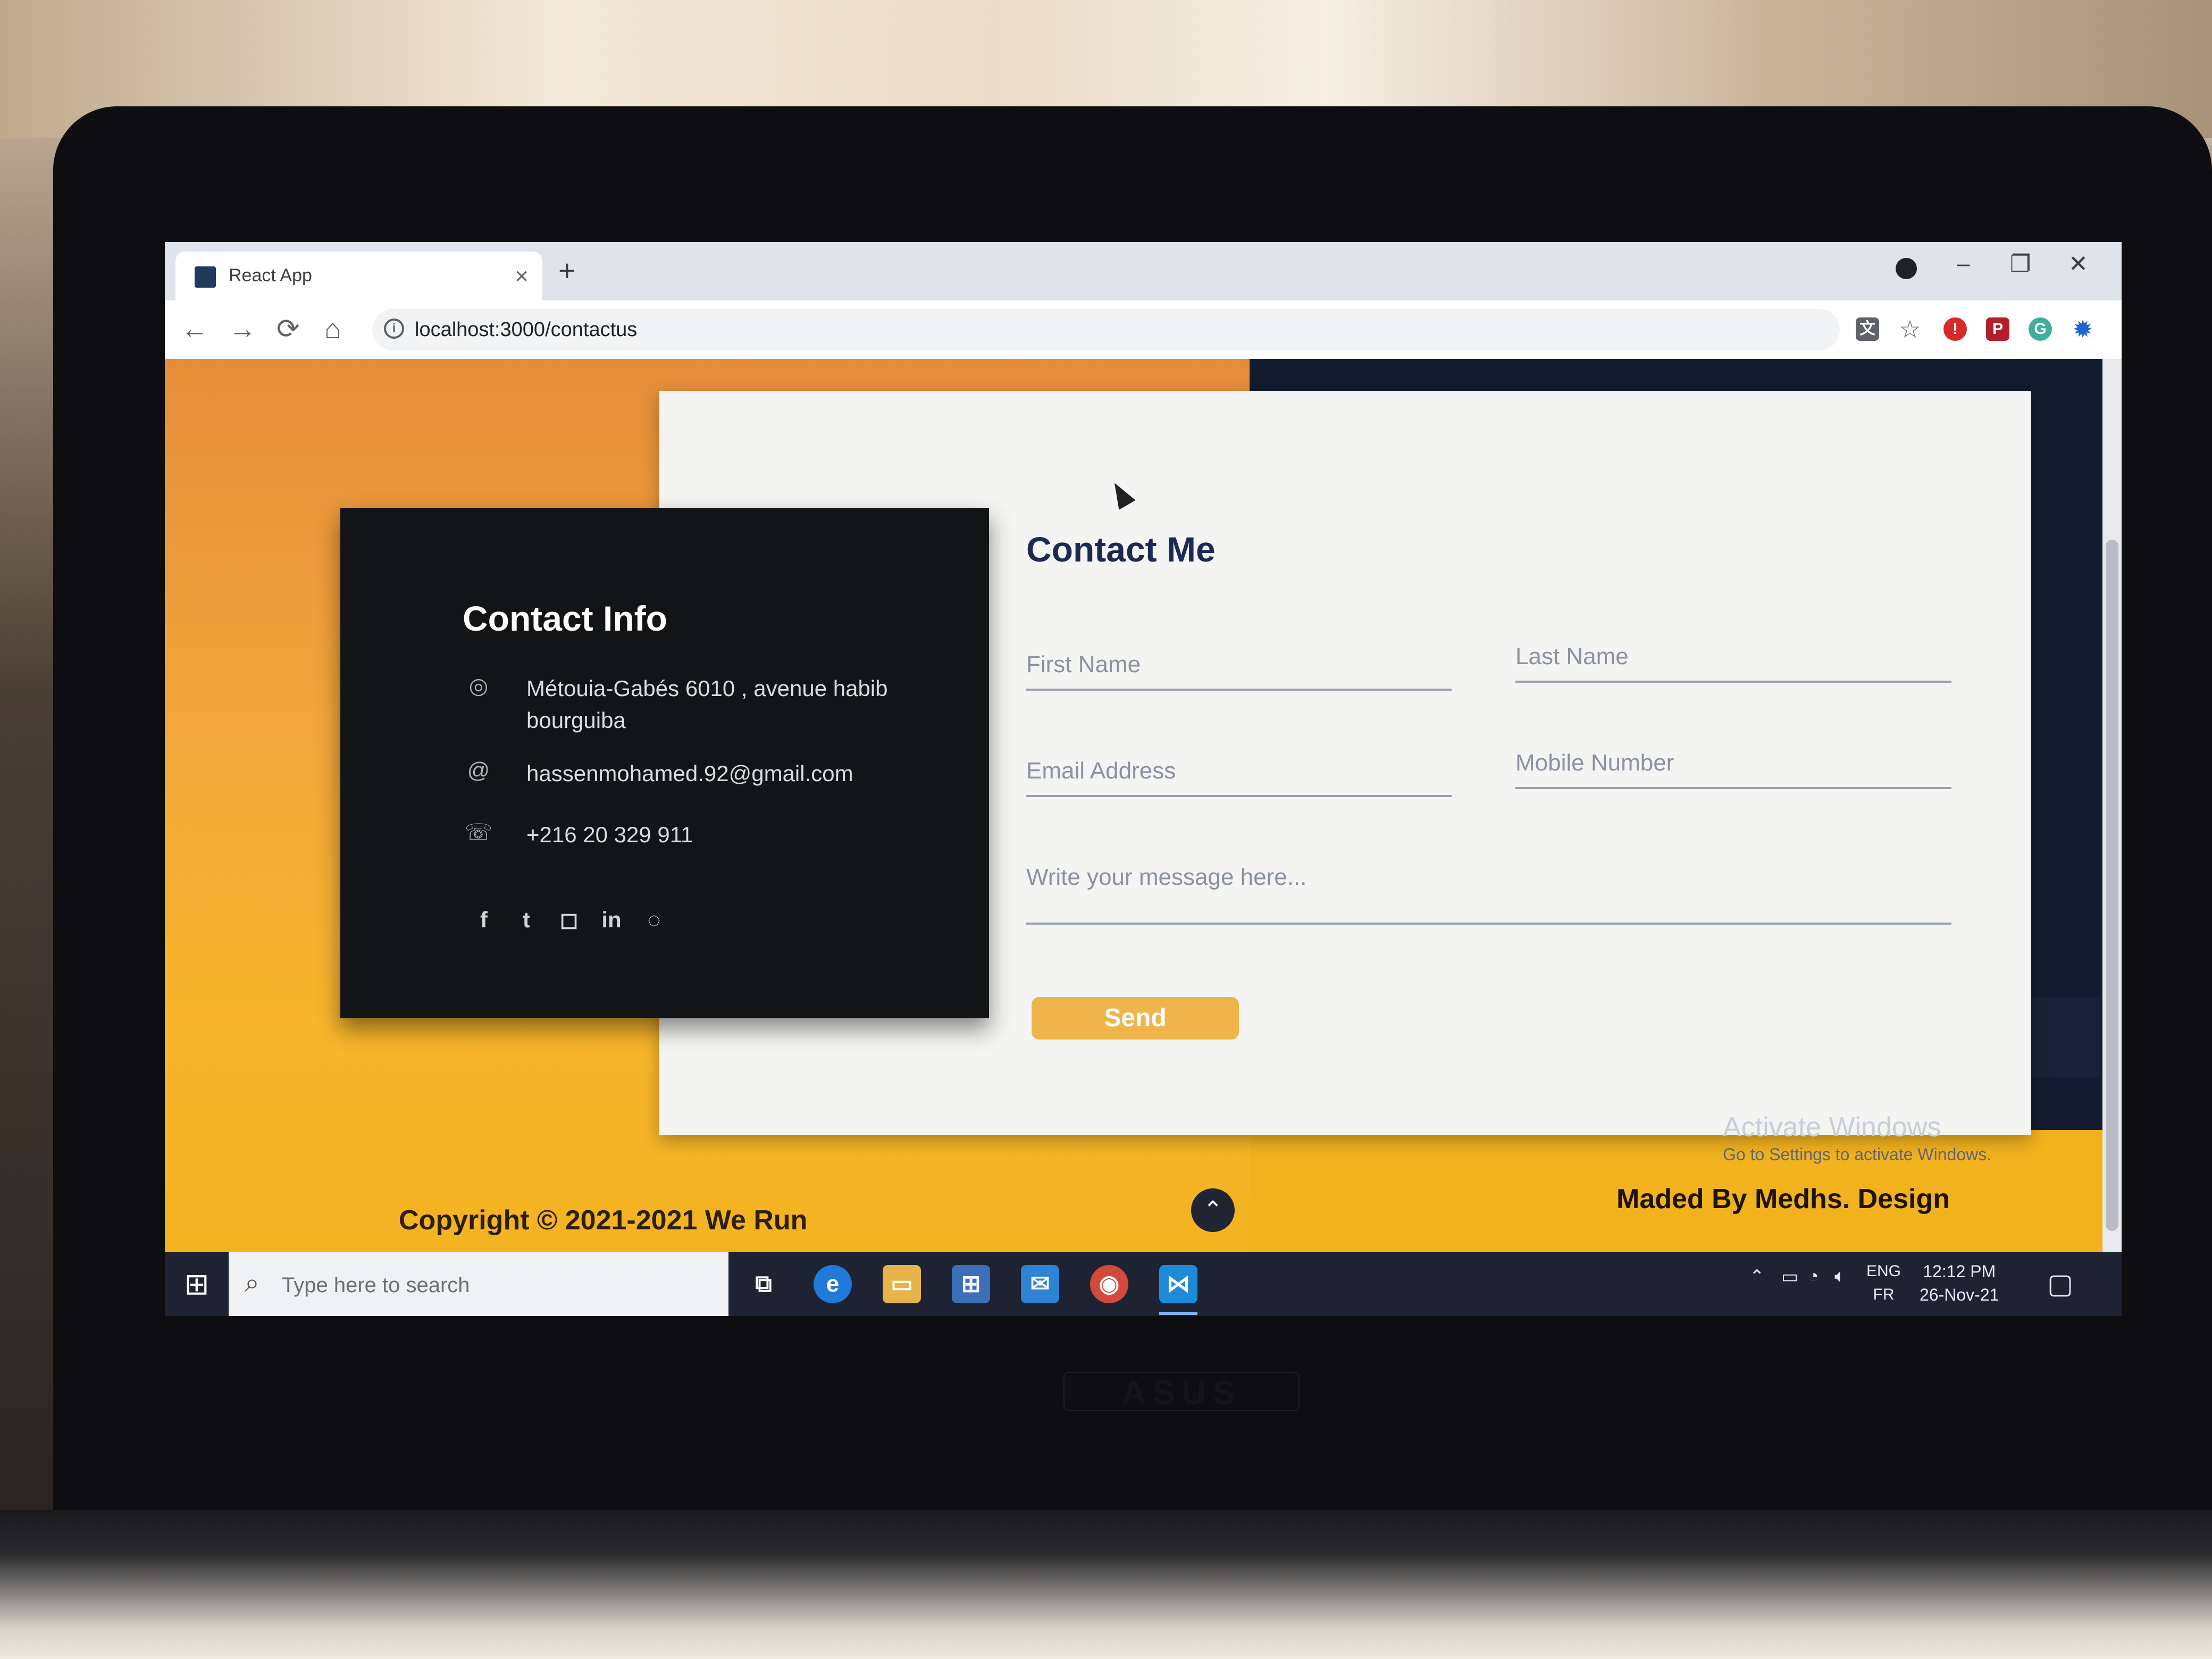  What do you see at coordinates (484, 920) in the screenshot?
I see `facebook-icon: f` at bounding box center [484, 920].